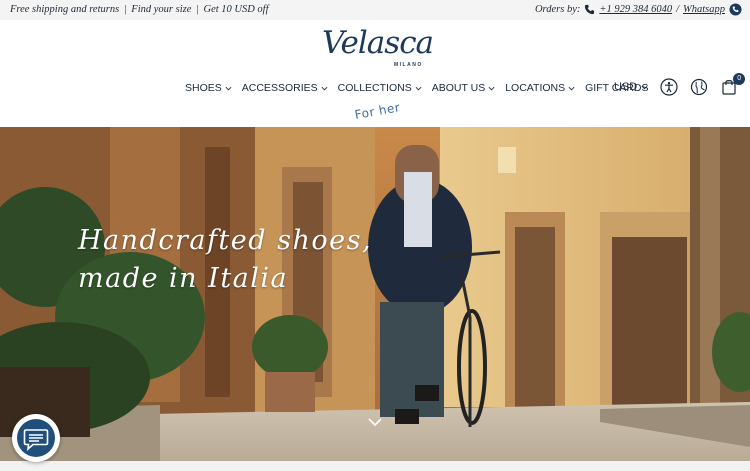 The height and width of the screenshot is (471, 750). Describe the element at coordinates (739, 79) in the screenshot. I see `cart-count-badge: 0` at that location.